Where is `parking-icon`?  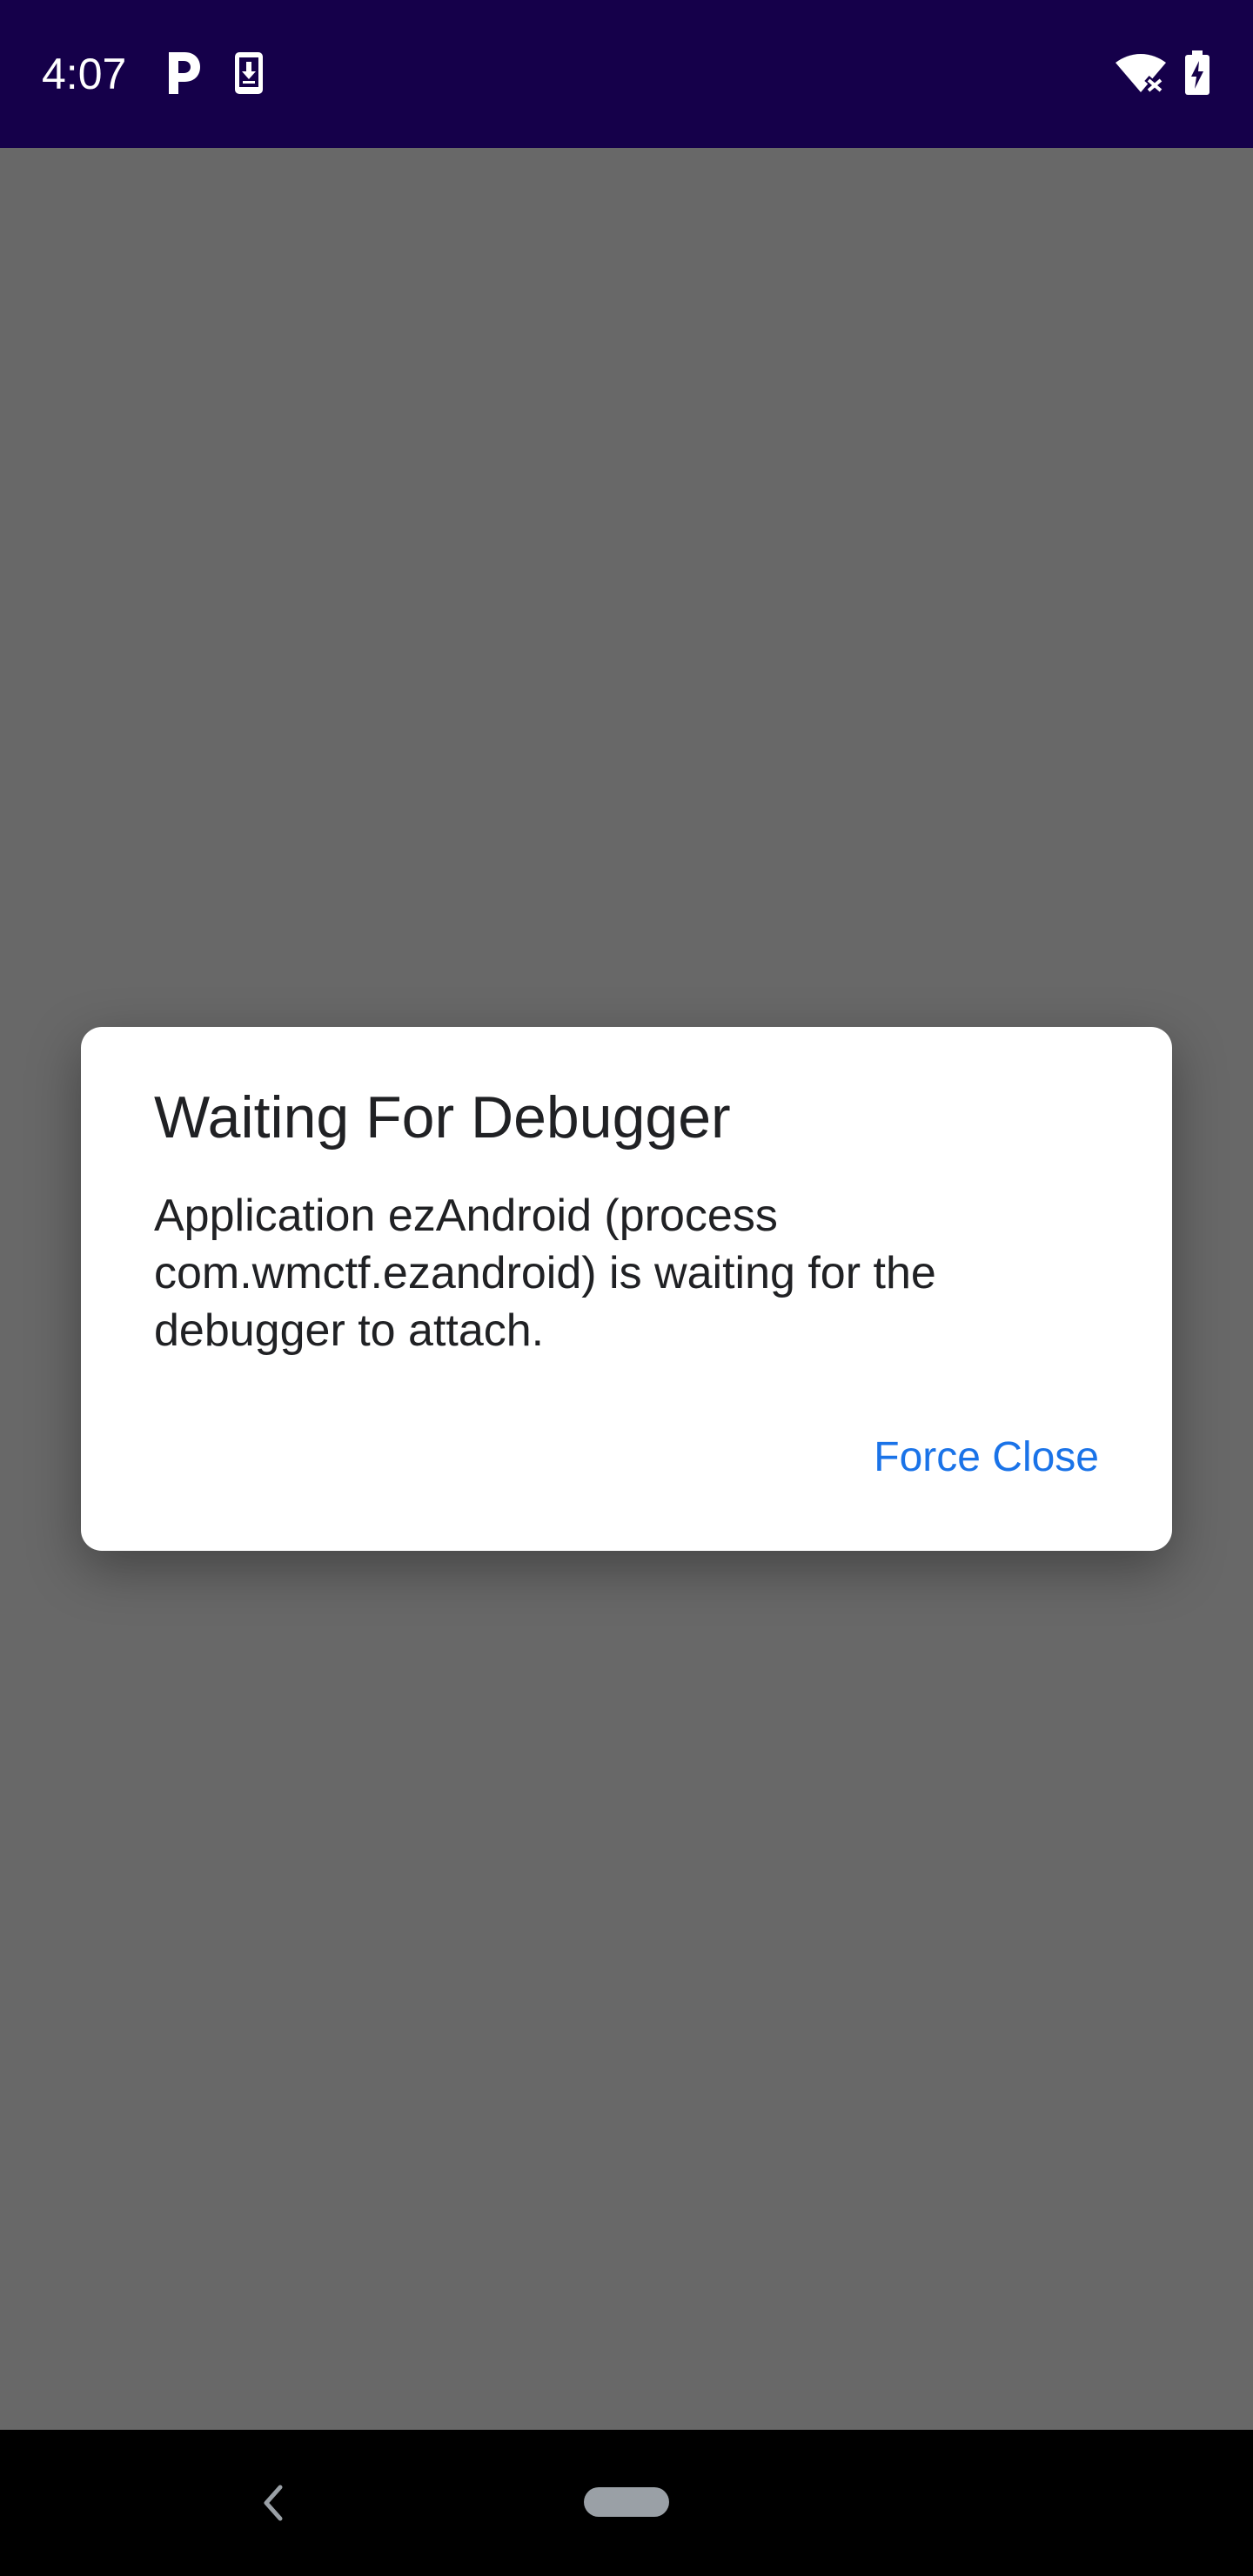 parking-icon is located at coordinates (184, 73).